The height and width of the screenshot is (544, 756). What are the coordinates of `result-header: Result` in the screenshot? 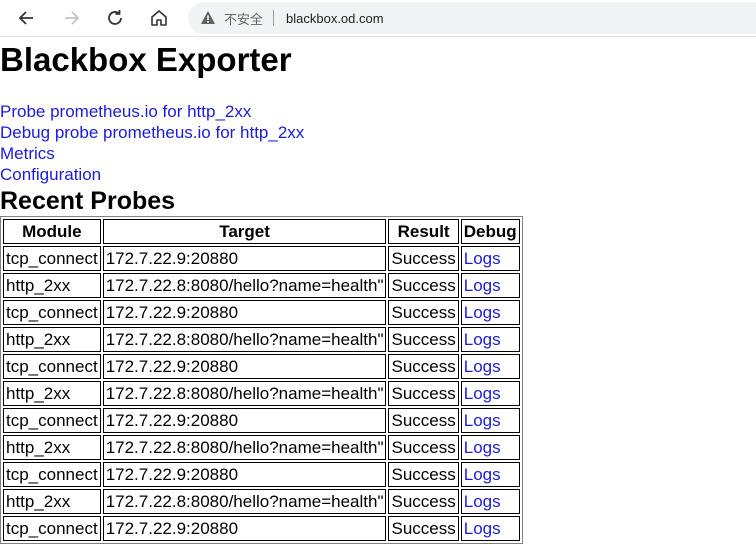 It's located at (423, 231).